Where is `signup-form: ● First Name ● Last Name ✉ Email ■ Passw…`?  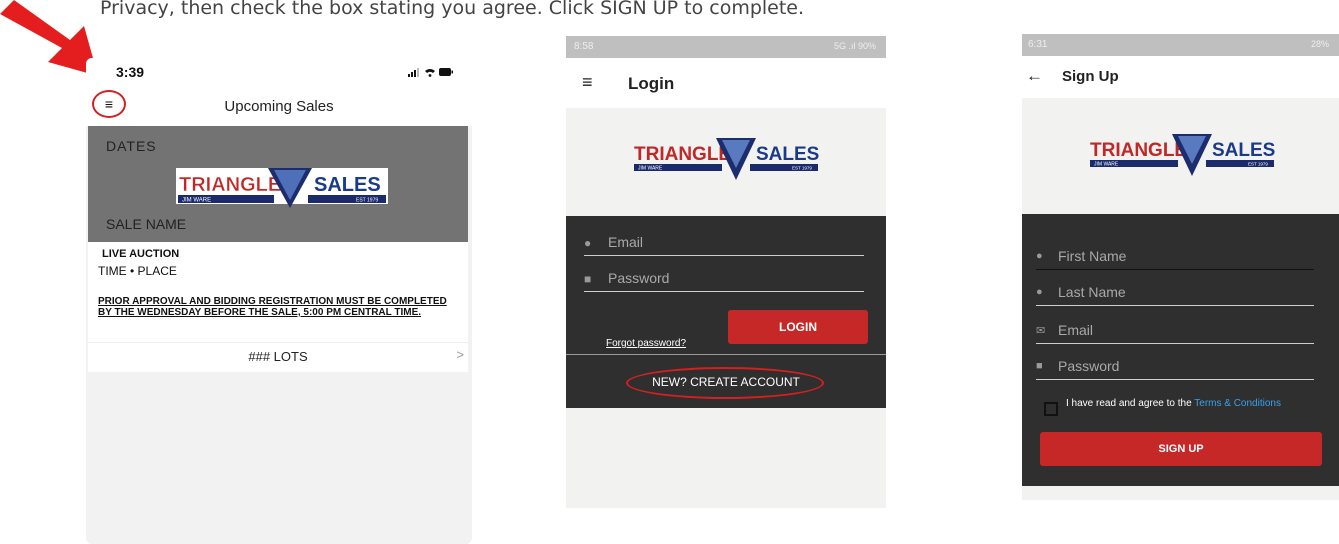
signup-form: ● First Name ● Last Name ✉ Email ■ Passw… is located at coordinates (1180, 350).